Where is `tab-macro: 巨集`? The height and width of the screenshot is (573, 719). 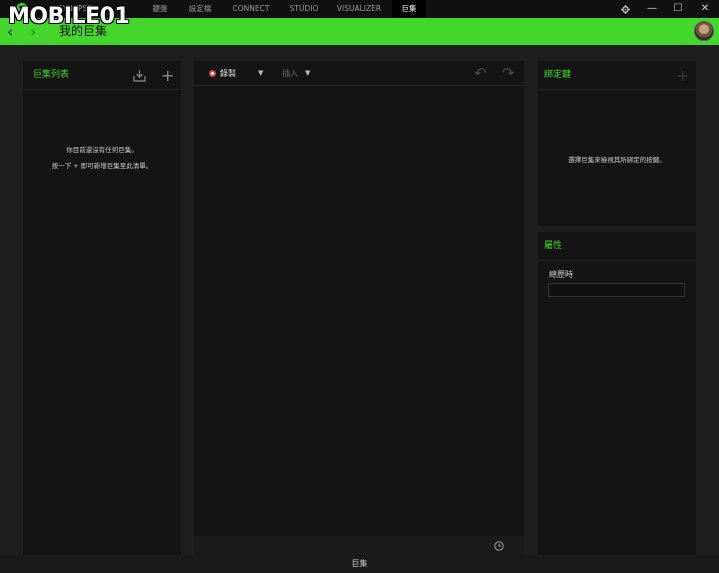
tab-macro: 巨集 is located at coordinates (409, 9).